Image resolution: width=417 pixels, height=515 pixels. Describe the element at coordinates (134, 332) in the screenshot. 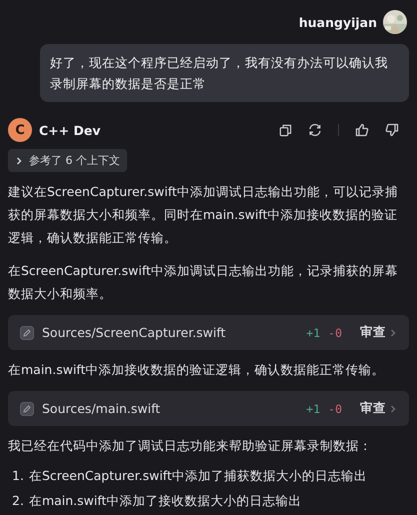

I see `file-path: Sources/ScreenCapturer.swift` at that location.